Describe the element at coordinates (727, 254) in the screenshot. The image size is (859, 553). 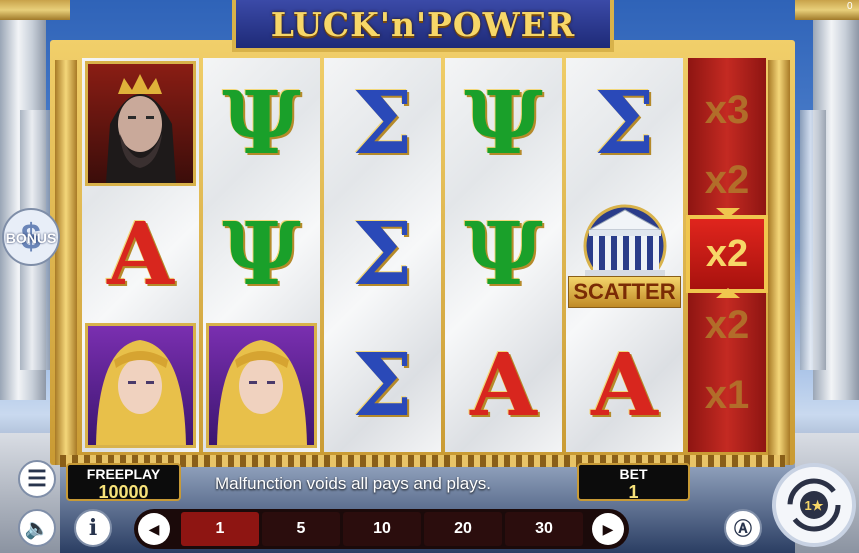
I see `active-multiplier: x2` at that location.